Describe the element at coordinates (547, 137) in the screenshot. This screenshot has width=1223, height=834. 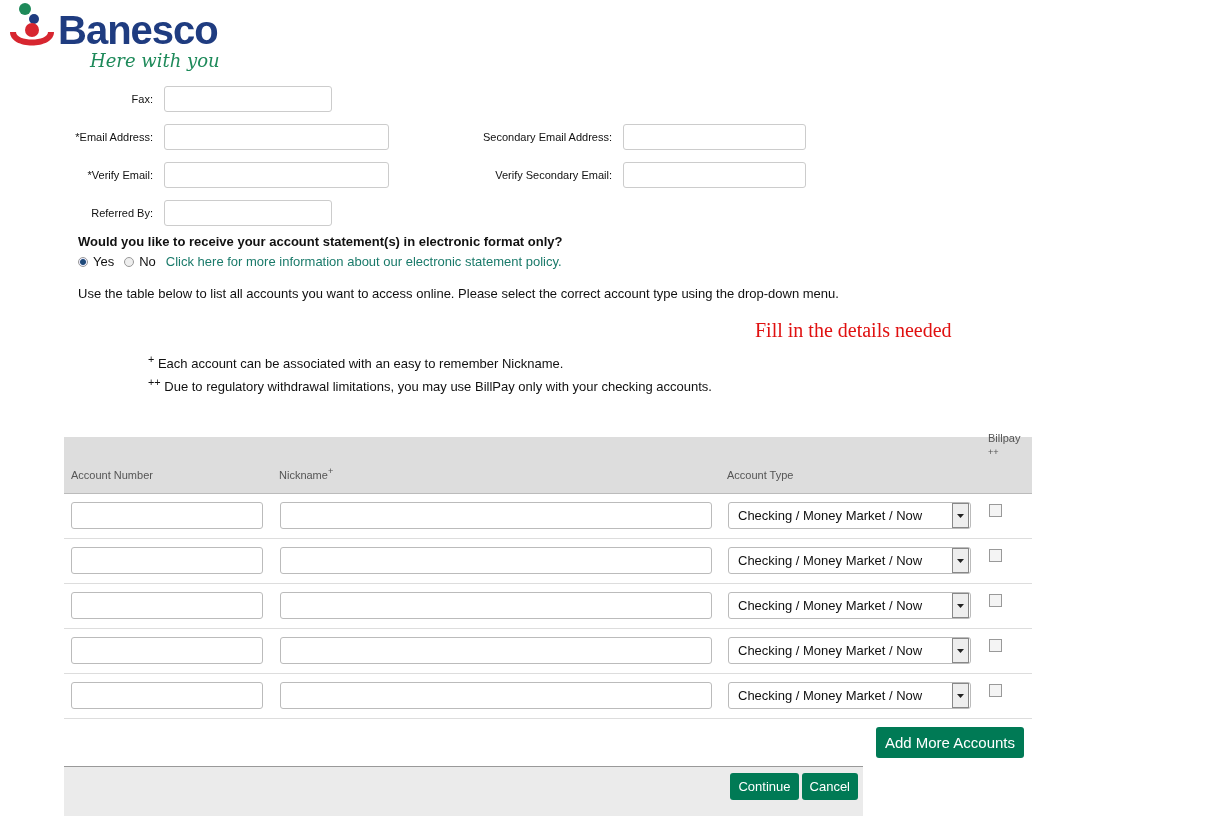
I see `field-label: Secondary Email Address:` at that location.